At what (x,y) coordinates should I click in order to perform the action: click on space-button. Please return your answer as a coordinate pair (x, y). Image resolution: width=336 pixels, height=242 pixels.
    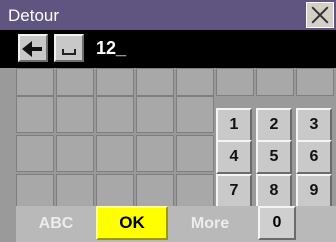
    Looking at the image, I should click on (69, 48).